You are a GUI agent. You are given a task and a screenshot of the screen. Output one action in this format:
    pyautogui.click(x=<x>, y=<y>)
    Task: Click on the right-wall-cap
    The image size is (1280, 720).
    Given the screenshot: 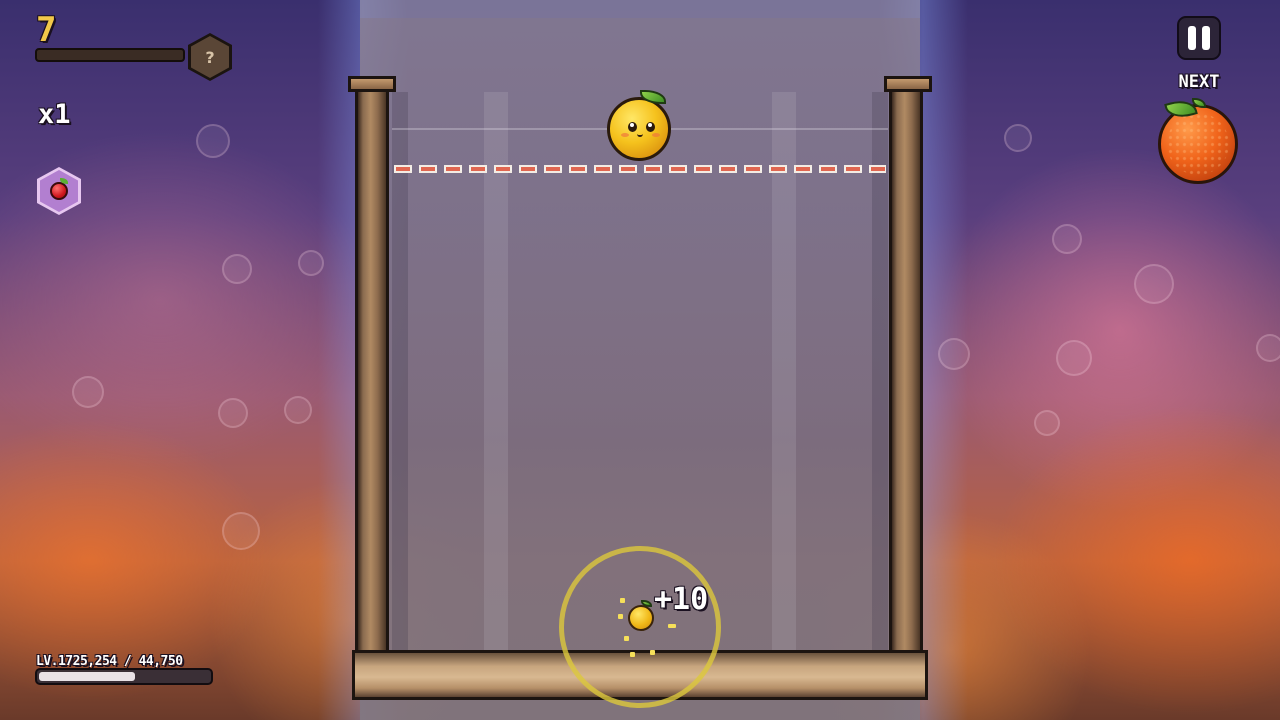 What is the action you would take?
    pyautogui.click(x=908, y=84)
    